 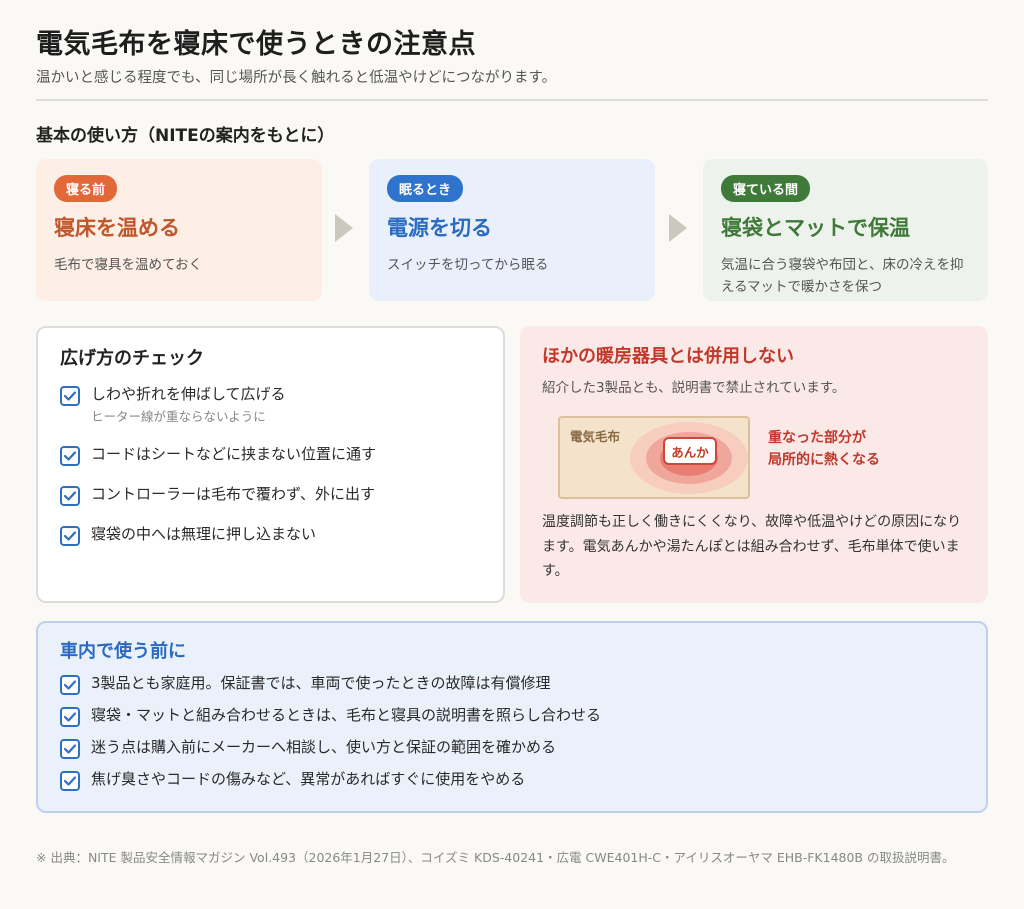 I want to click on check-item: コードはシートなどに挟まない位置に通す, so click(x=270, y=455).